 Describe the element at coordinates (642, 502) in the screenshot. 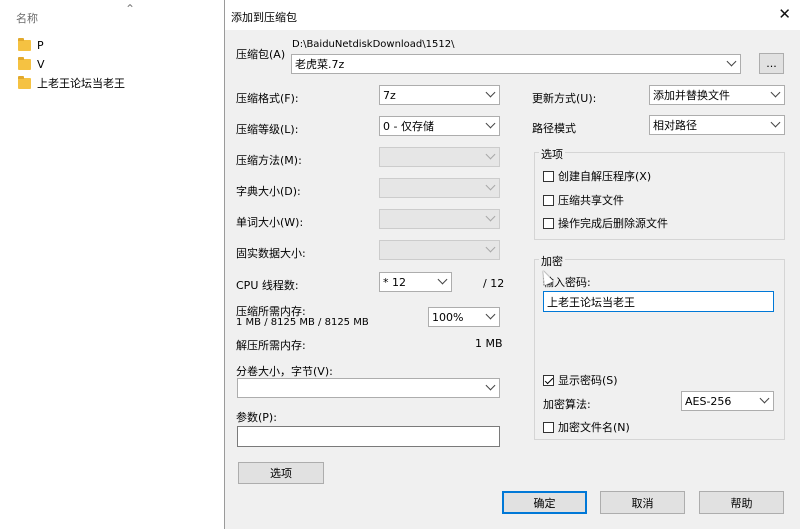

I see `cancel-button: 取消` at that location.